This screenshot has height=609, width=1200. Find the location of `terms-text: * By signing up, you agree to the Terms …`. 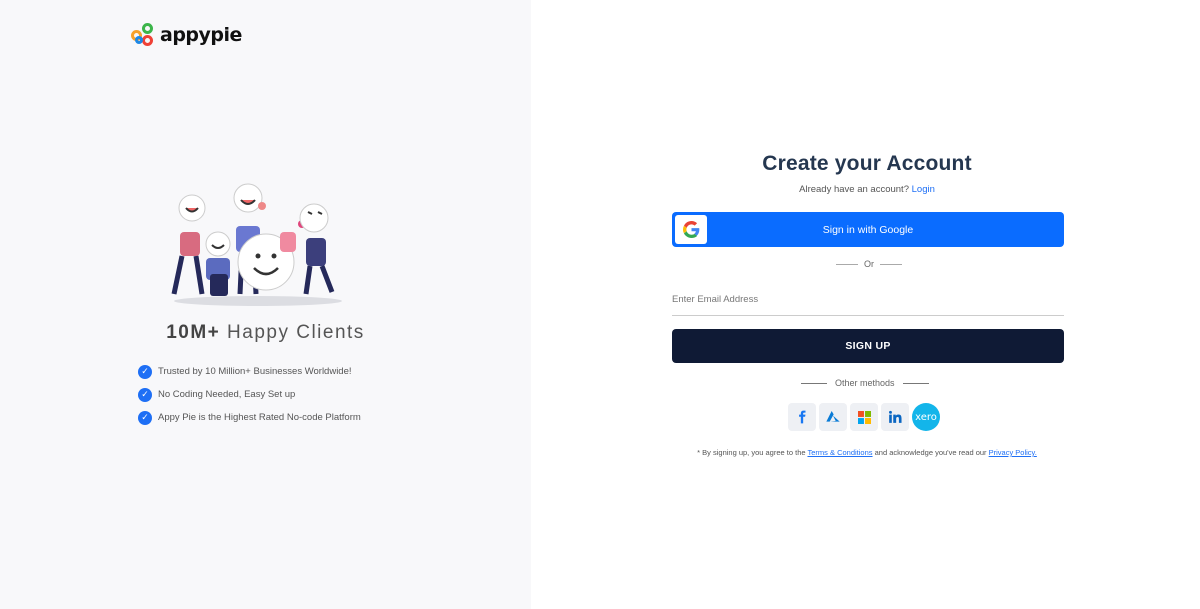

terms-text: * By signing up, you agree to the Terms … is located at coordinates (865, 452).